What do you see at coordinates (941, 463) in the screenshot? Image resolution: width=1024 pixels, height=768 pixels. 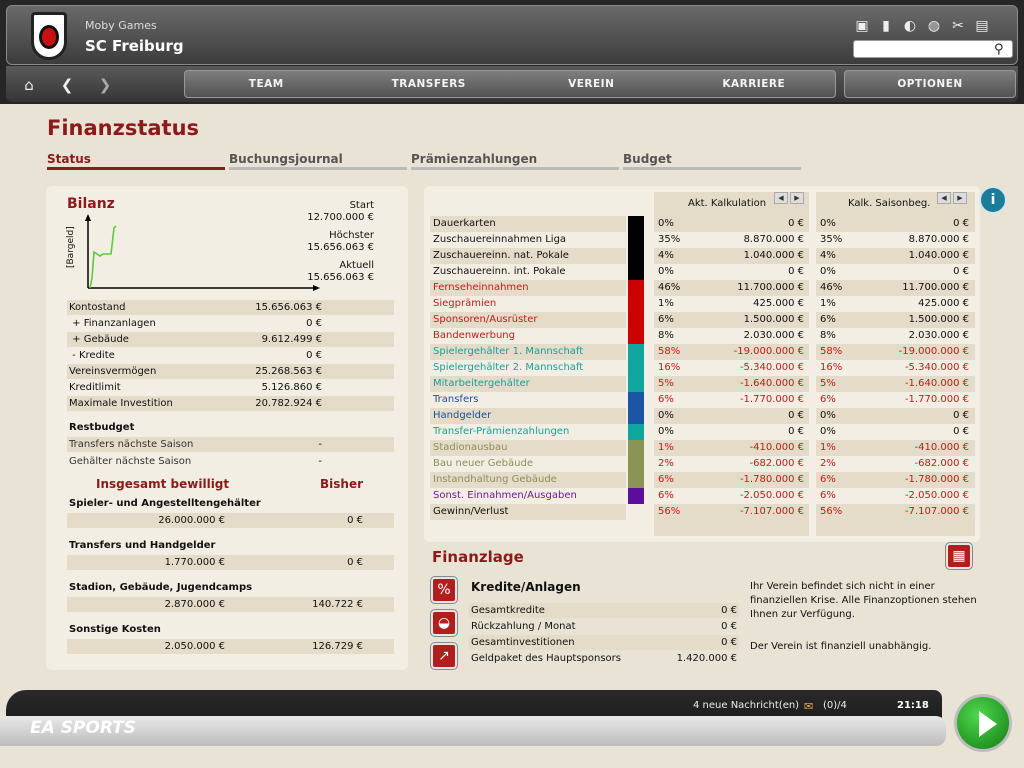 I see `row-value-season: -682.000 €` at bounding box center [941, 463].